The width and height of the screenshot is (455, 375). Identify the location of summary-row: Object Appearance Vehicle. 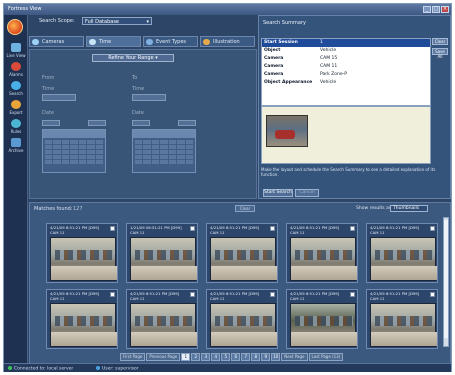
(346, 83).